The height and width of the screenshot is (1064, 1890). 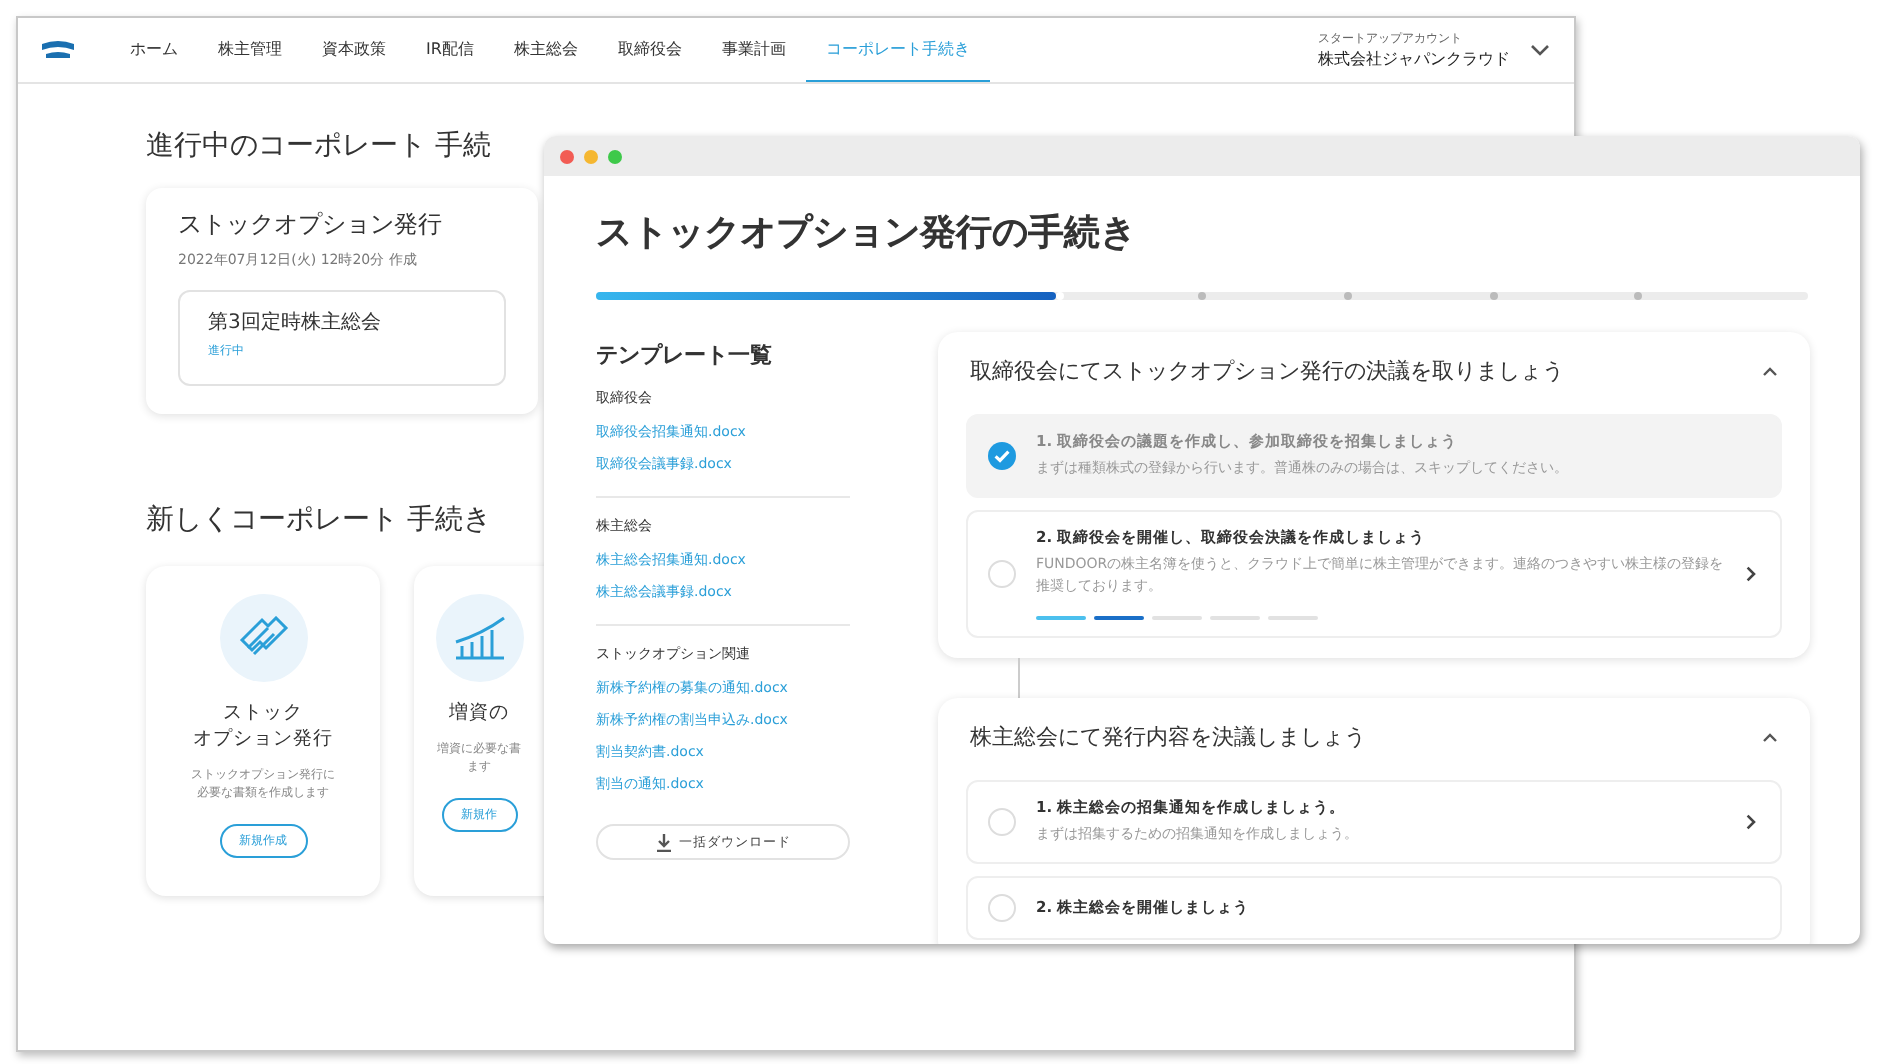 I want to click on page-title: ストックオプション発行の手続き, so click(x=867, y=233).